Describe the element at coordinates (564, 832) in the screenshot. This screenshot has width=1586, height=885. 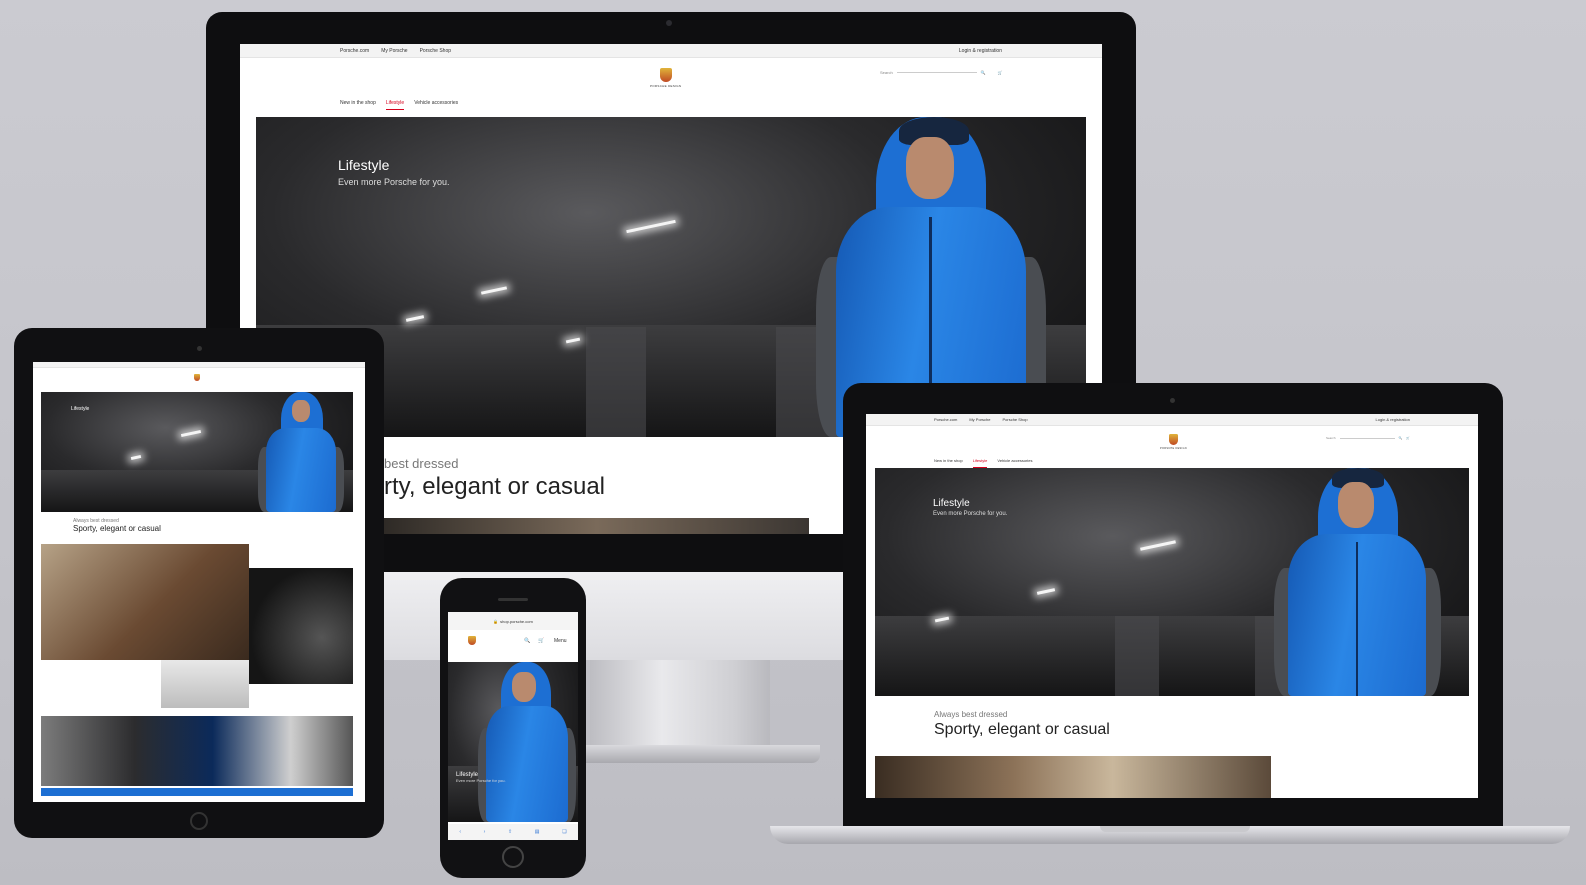
I see `tabs-icon: ❑` at that location.